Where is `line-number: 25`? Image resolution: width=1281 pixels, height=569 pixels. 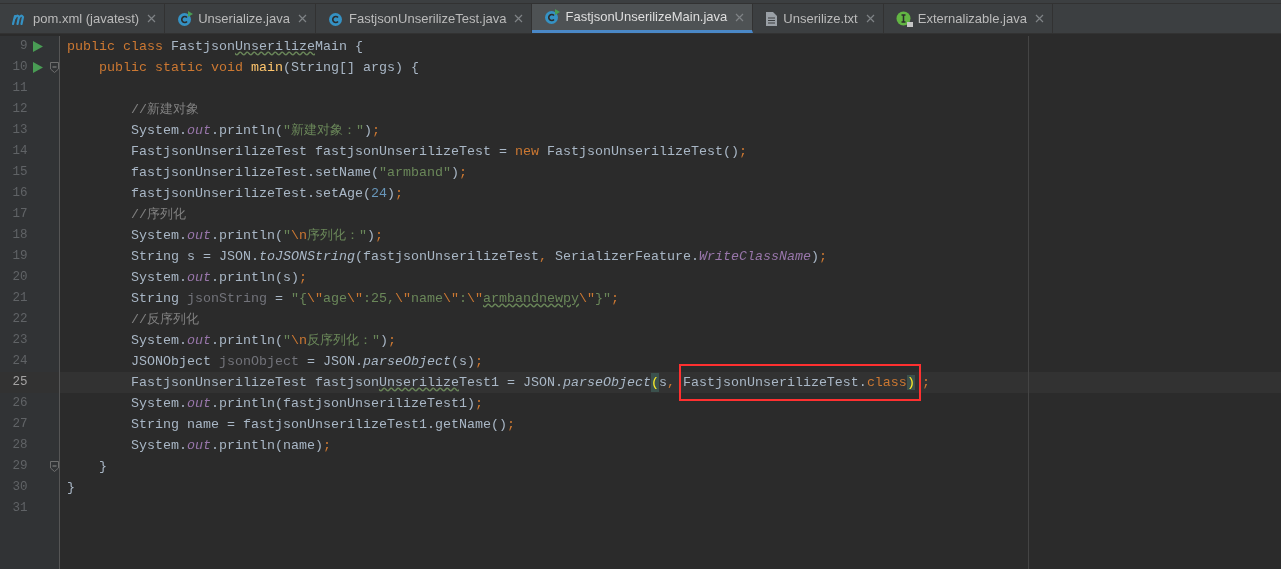
line-number: 25 is located at coordinates (19, 383).